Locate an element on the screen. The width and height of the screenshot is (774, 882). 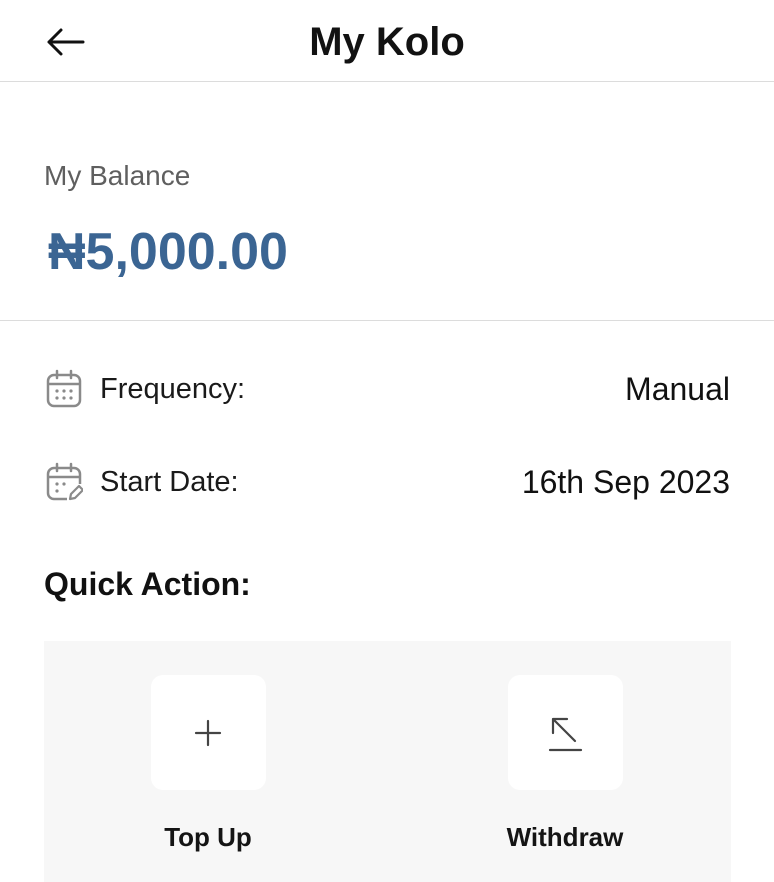
withdraw-label: Withdraw is located at coordinates (565, 837).